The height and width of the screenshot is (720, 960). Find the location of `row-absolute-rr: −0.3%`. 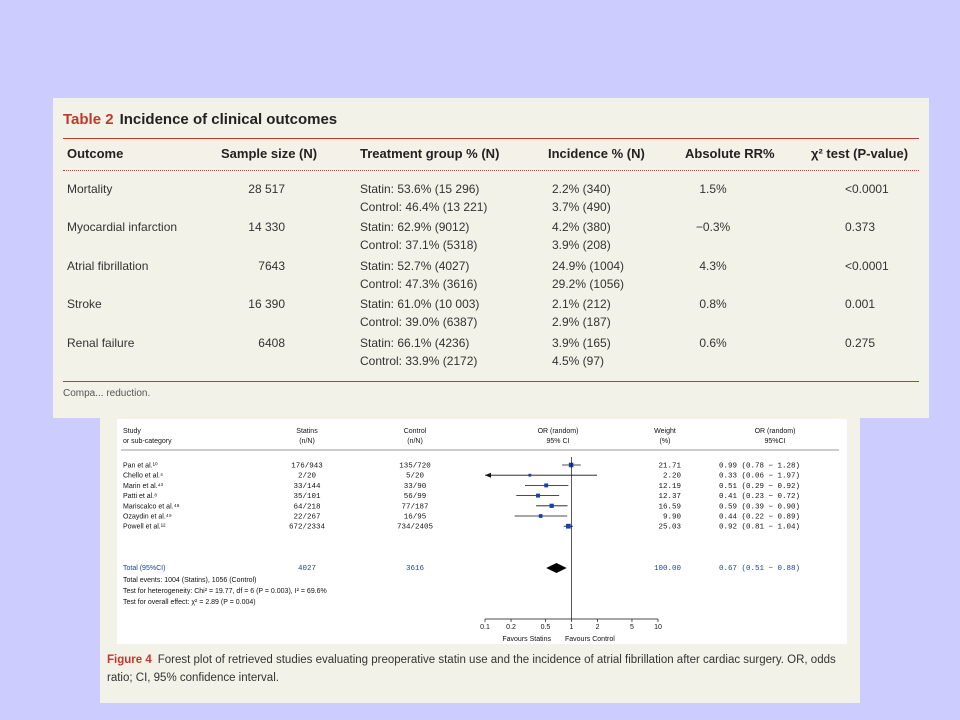

row-absolute-rr: −0.3% is located at coordinates (713, 227).